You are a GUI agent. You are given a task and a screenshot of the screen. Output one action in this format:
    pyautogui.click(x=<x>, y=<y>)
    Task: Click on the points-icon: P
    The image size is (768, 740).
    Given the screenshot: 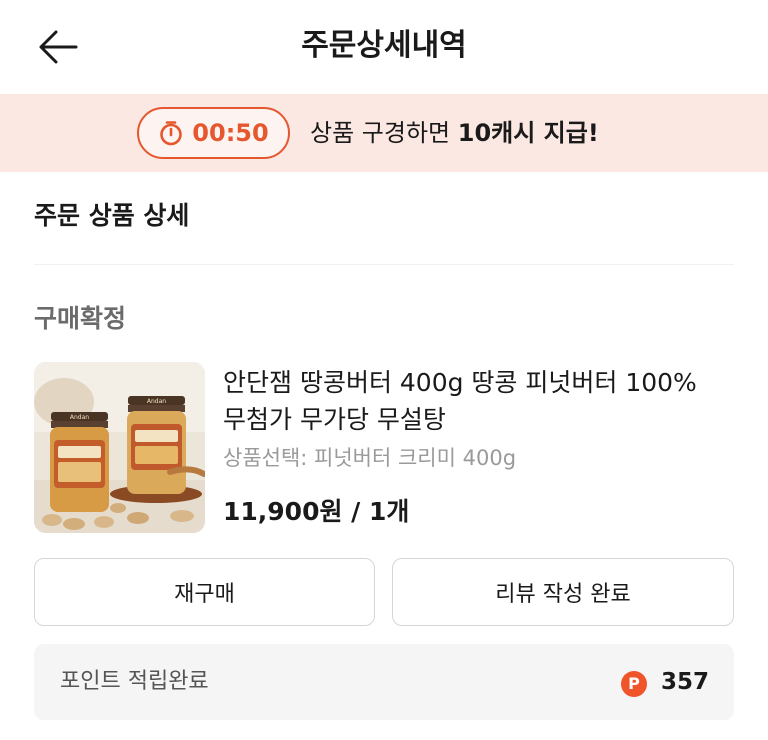 What is the action you would take?
    pyautogui.click(x=634, y=684)
    